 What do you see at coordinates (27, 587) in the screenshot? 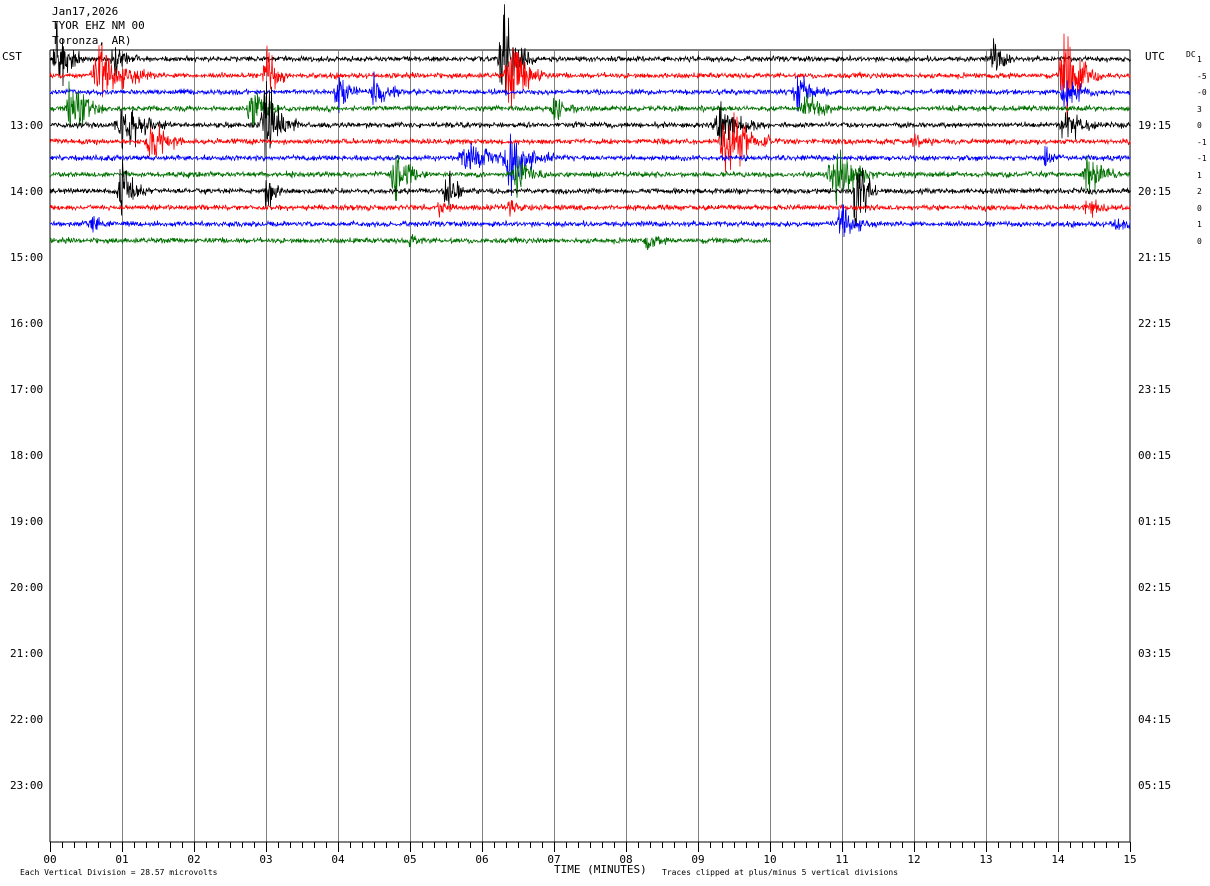
I see `left-time-label: 20:00` at bounding box center [27, 587].